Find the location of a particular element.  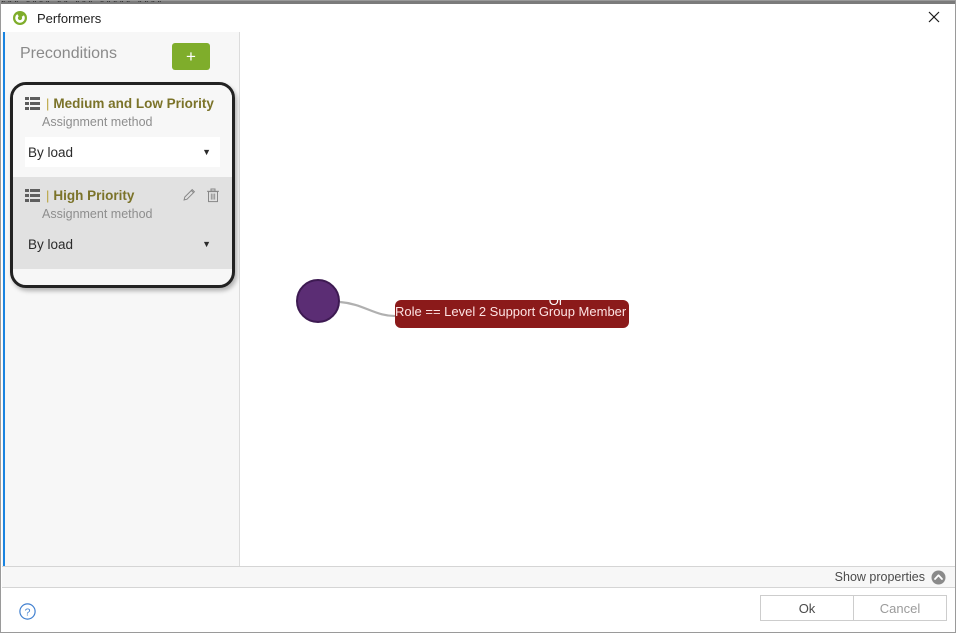

card-header-row: | High Priority is located at coordinates (122, 195).